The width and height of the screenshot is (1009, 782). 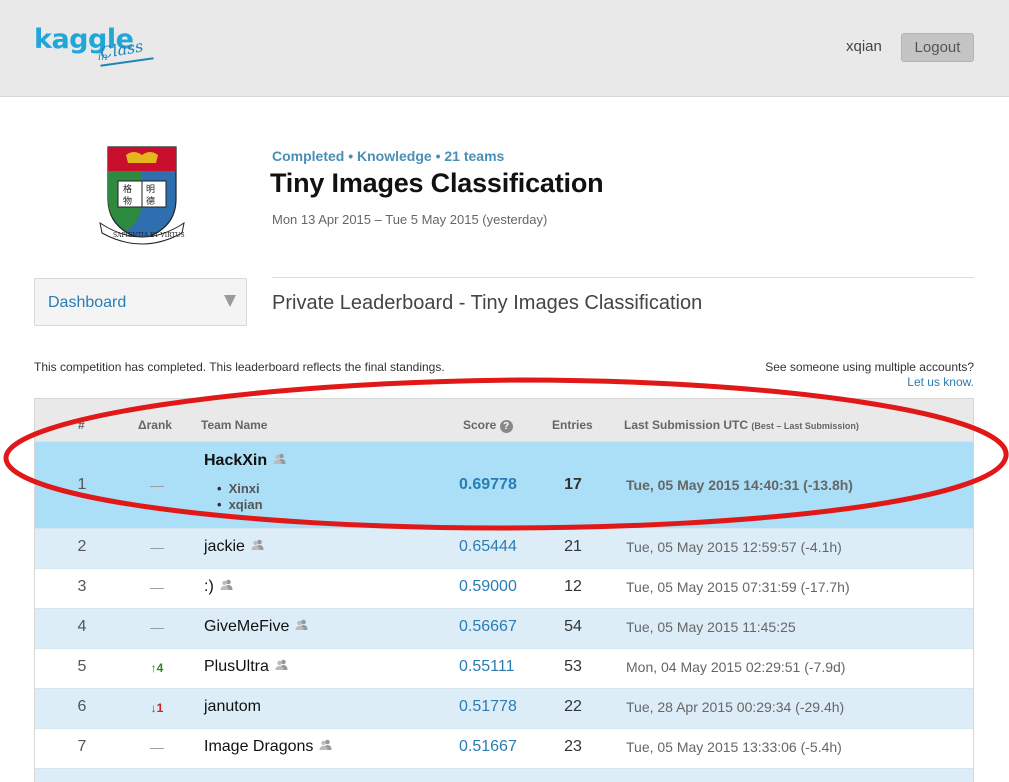 What do you see at coordinates (572, 425) in the screenshot?
I see `column-entries: Entries` at bounding box center [572, 425].